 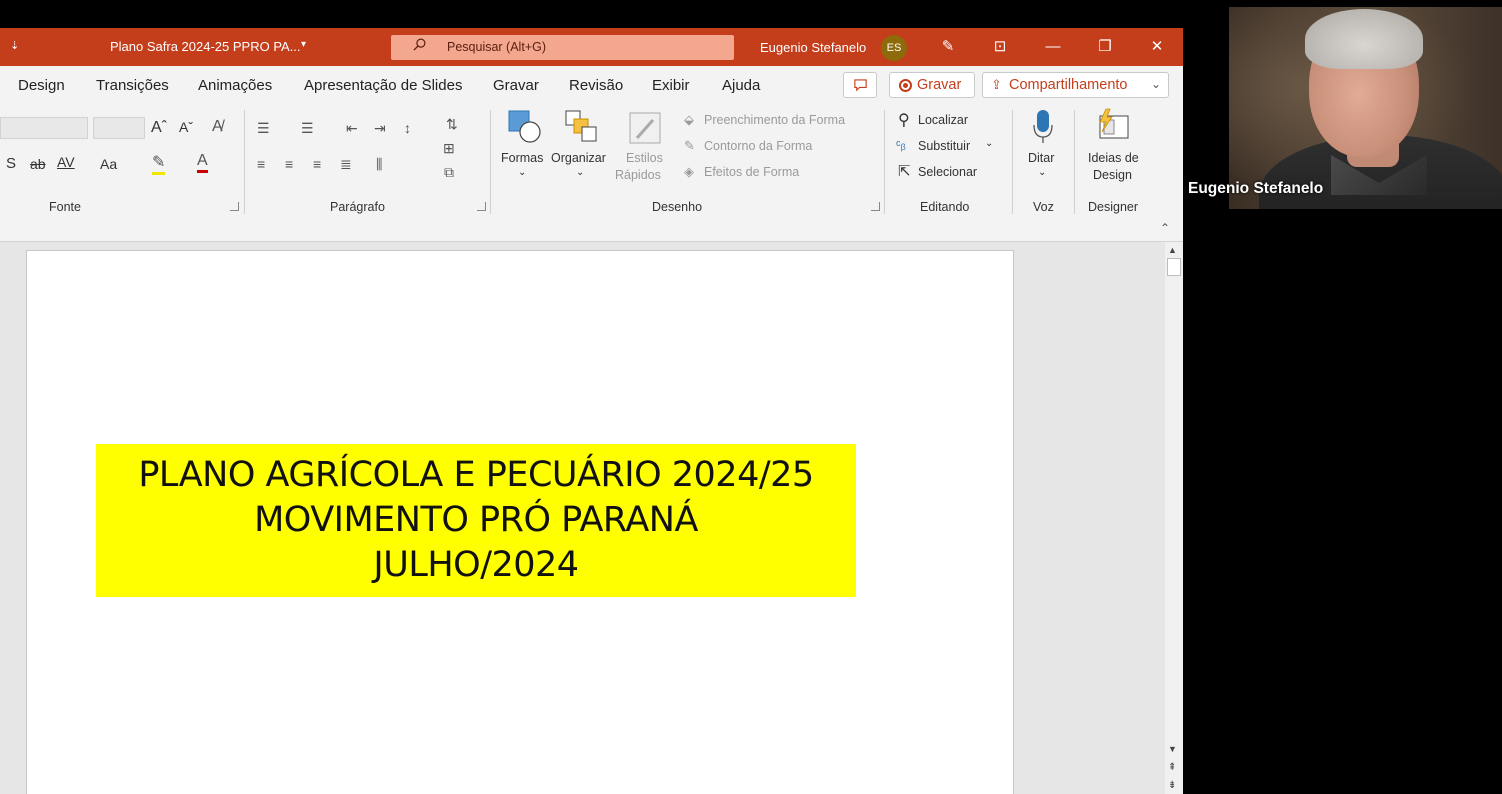 I want to click on paragrafo-launcher-icon, so click(x=481, y=206).